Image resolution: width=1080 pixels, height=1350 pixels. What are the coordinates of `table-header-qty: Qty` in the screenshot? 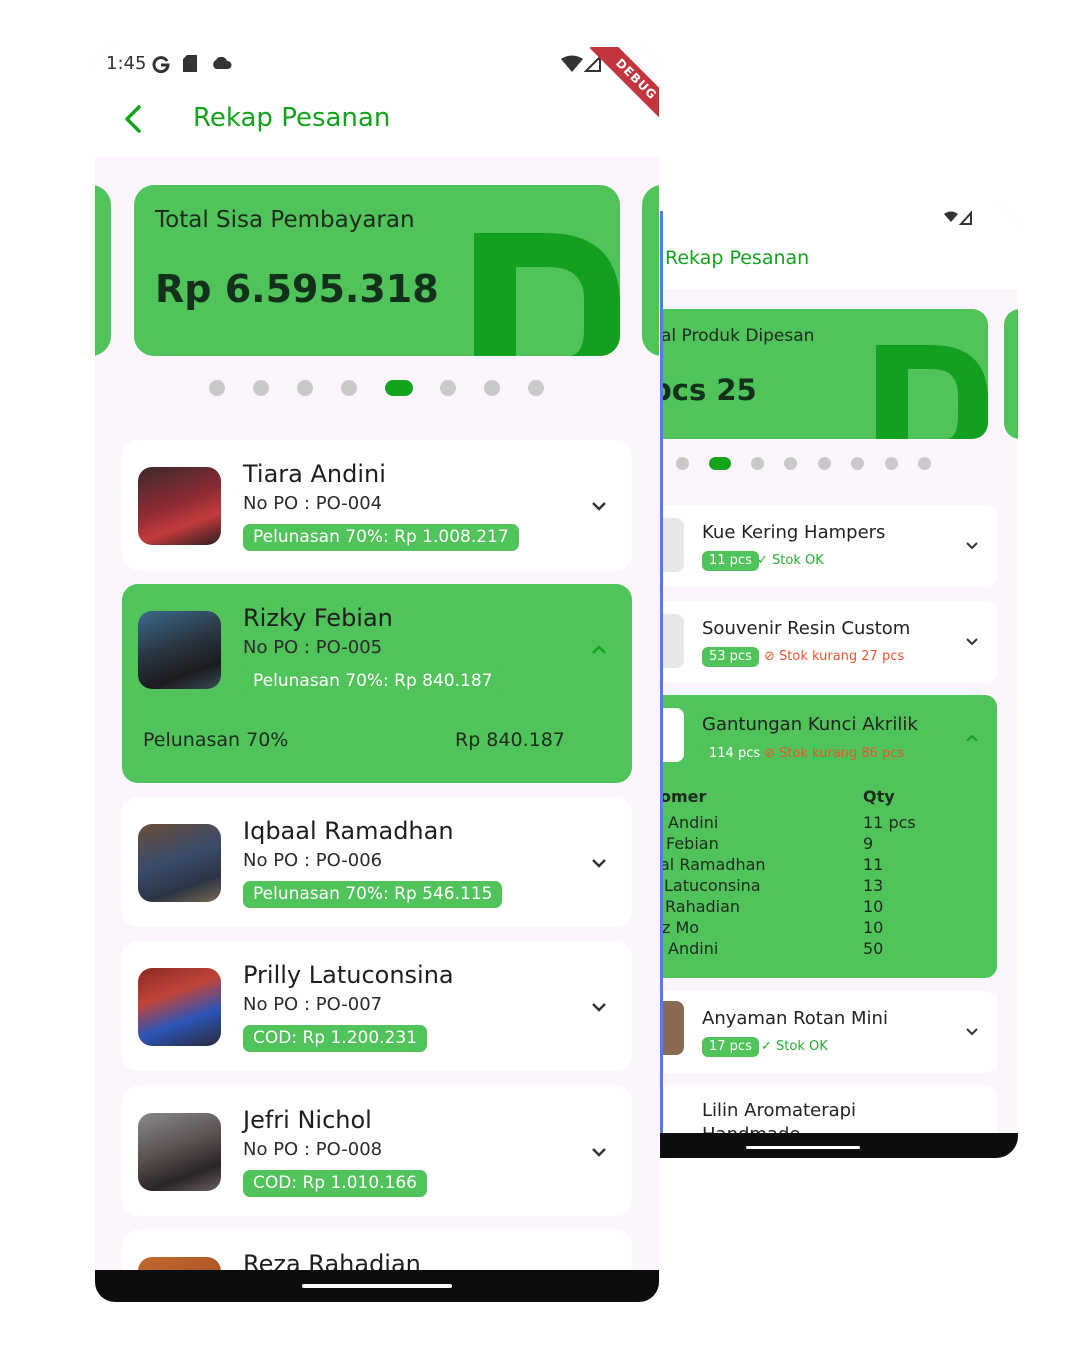 It's located at (879, 796).